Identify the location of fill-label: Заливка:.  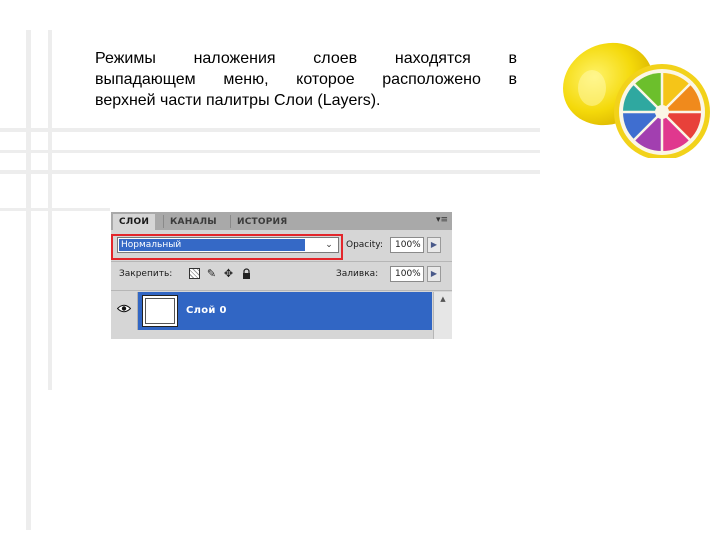
(357, 274).